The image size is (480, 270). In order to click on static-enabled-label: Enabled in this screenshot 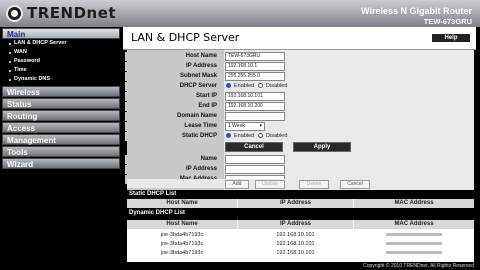, I will do `click(244, 136)`.